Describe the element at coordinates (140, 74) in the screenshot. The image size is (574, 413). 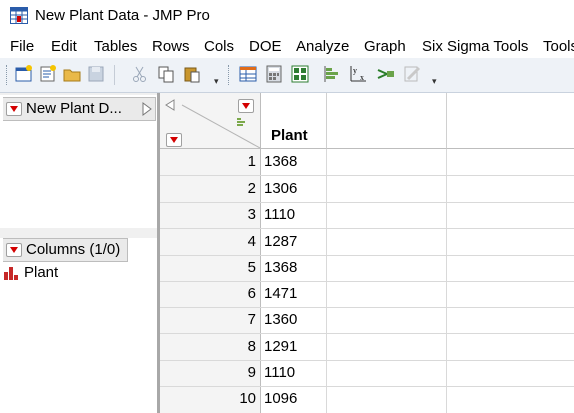
I see `cut-icon` at that location.